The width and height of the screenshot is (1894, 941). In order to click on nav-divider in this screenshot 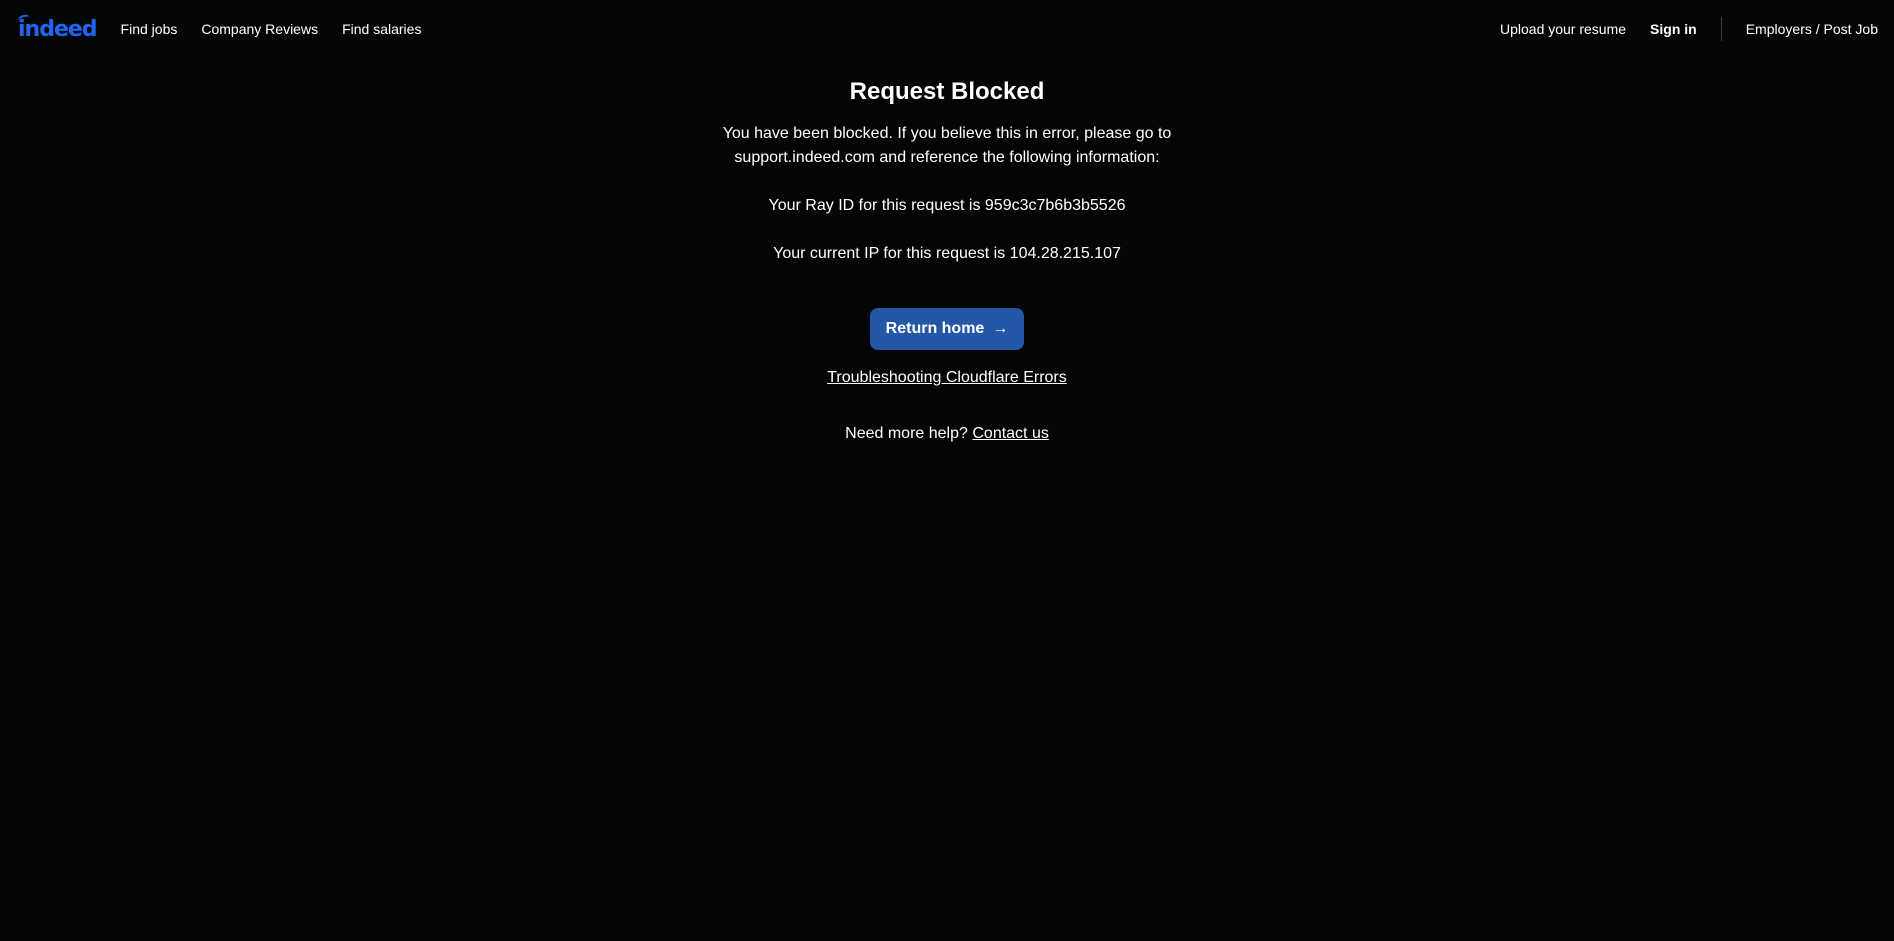, I will do `click(1721, 29)`.